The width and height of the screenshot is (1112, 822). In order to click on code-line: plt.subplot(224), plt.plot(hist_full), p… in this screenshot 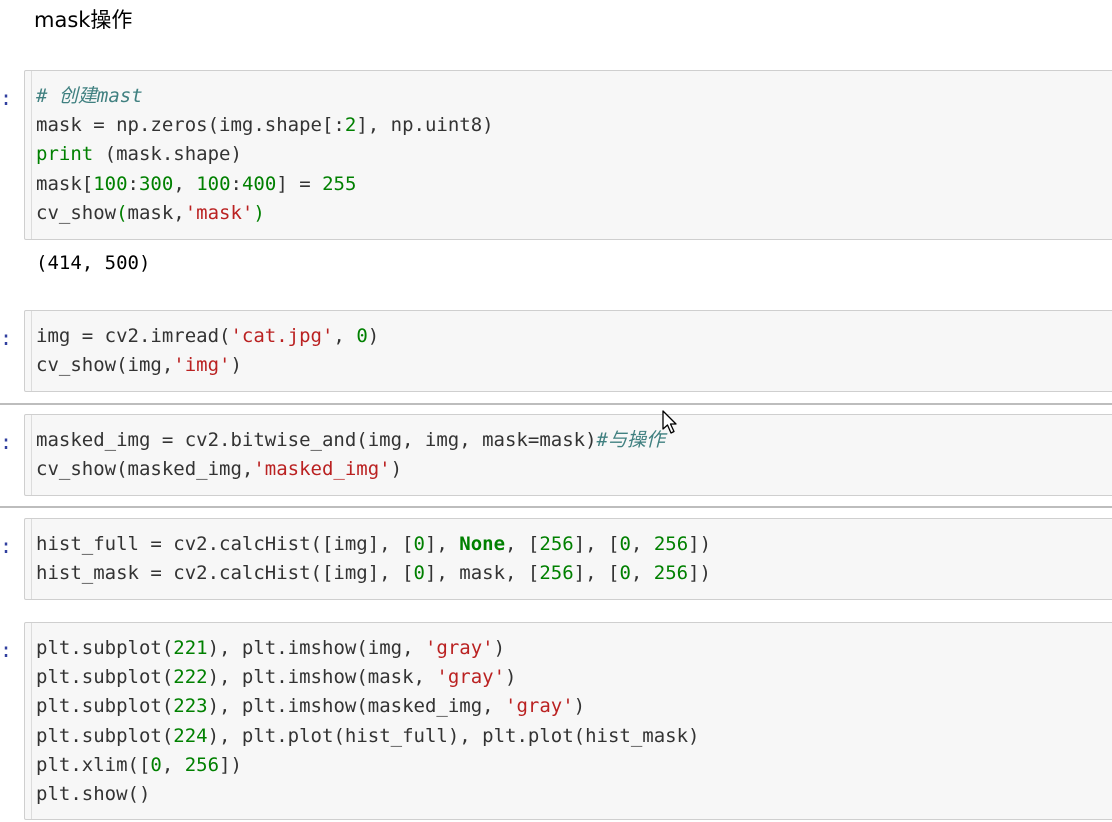, I will do `click(574, 736)`.